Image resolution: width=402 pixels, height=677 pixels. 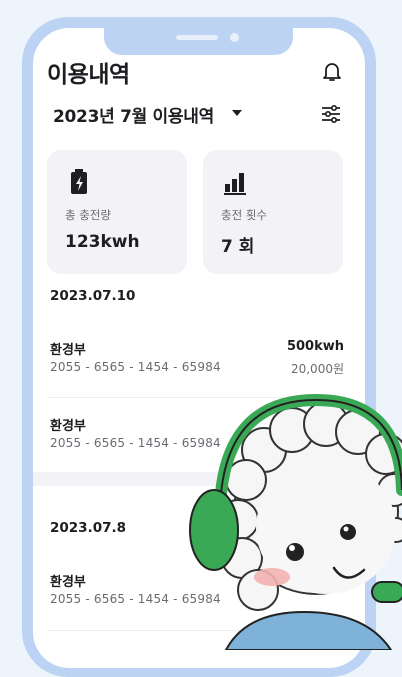 I want to click on charge-count-card: 충전 횟수 7 회, so click(x=273, y=212).